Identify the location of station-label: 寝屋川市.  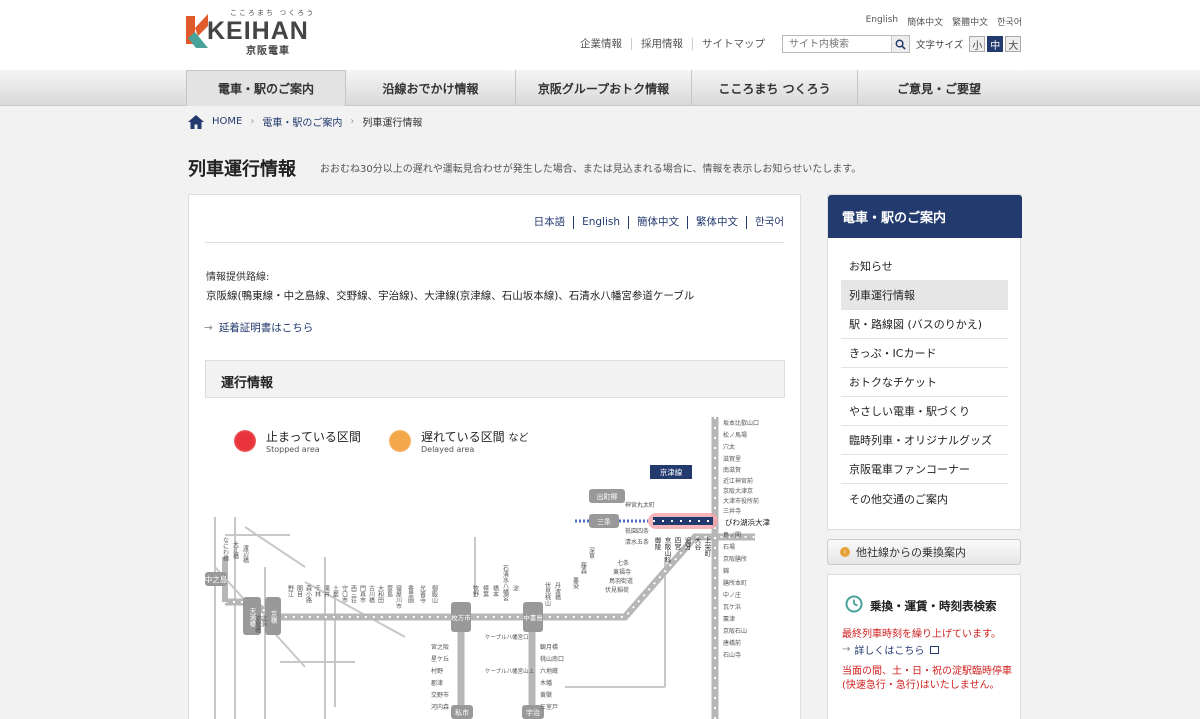
(398, 597).